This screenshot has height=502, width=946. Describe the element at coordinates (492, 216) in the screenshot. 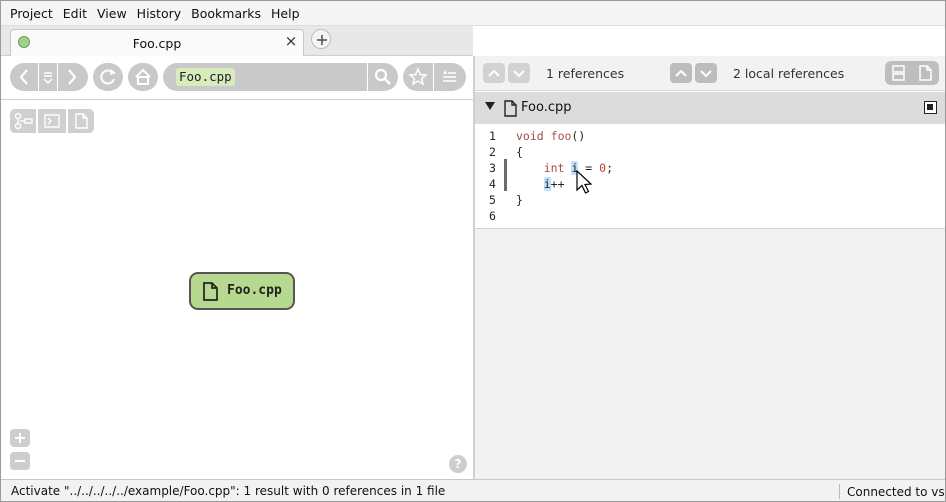

I see `line-number: 6` at that location.